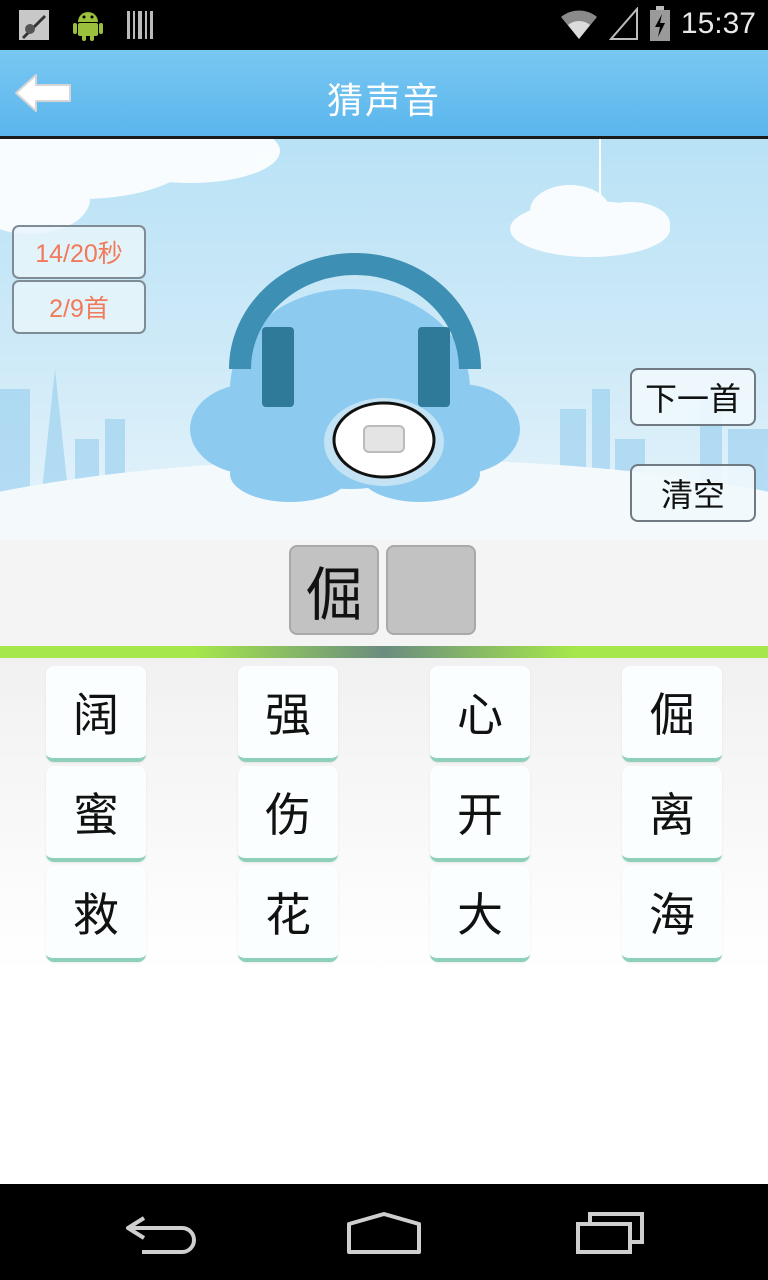 This screenshot has width=768, height=1280. I want to click on next-song-button: 下一首, so click(693, 397).